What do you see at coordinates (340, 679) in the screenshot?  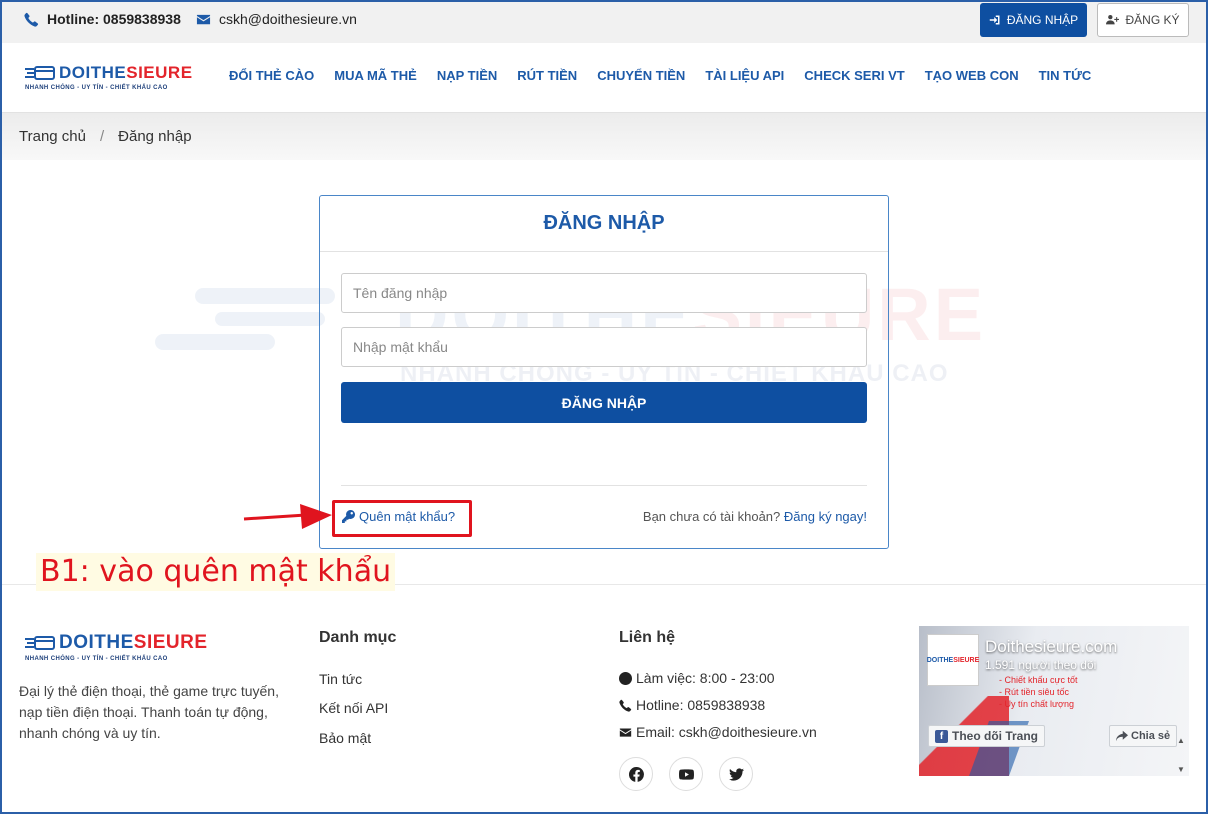 I see `footer-link-tin-tuc: Tin tức` at bounding box center [340, 679].